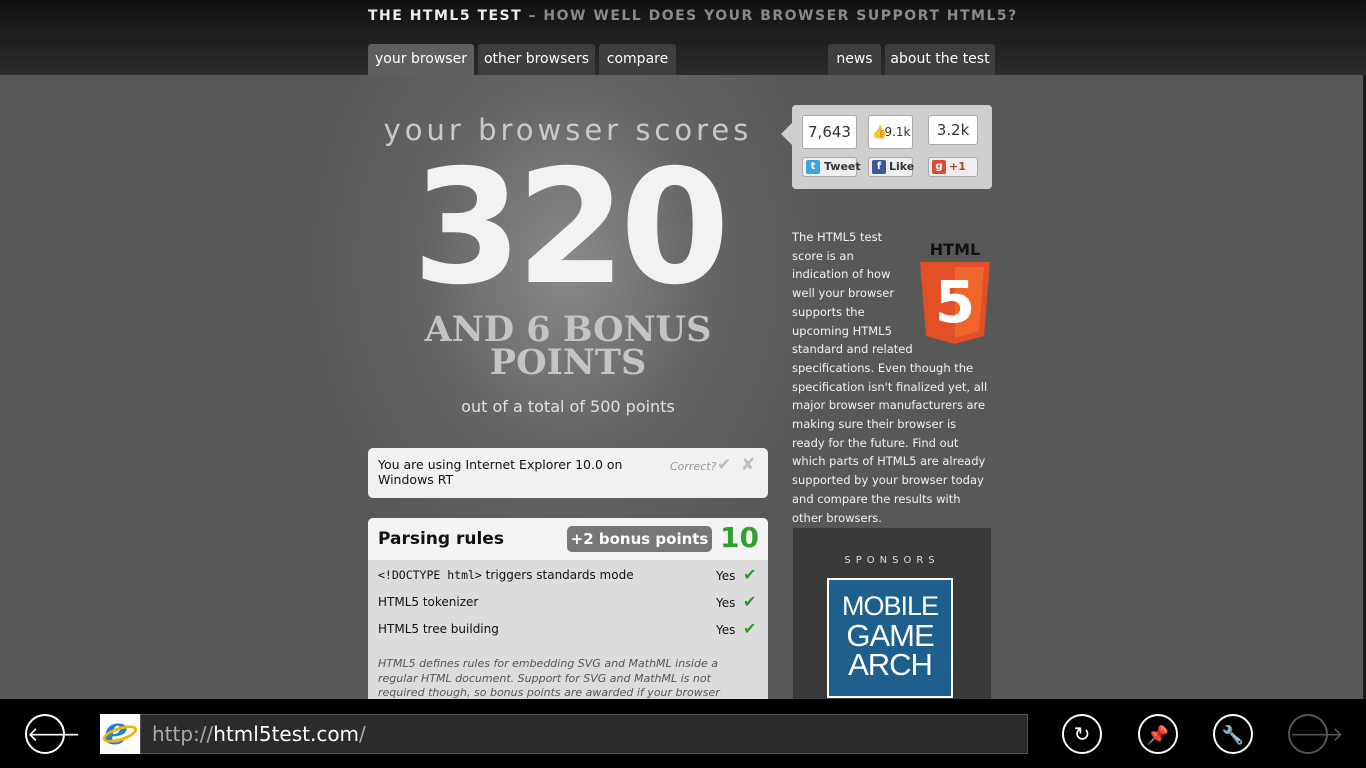 The height and width of the screenshot is (768, 1366). What do you see at coordinates (748, 465) in the screenshot?
I see `x-icon: ✘` at bounding box center [748, 465].